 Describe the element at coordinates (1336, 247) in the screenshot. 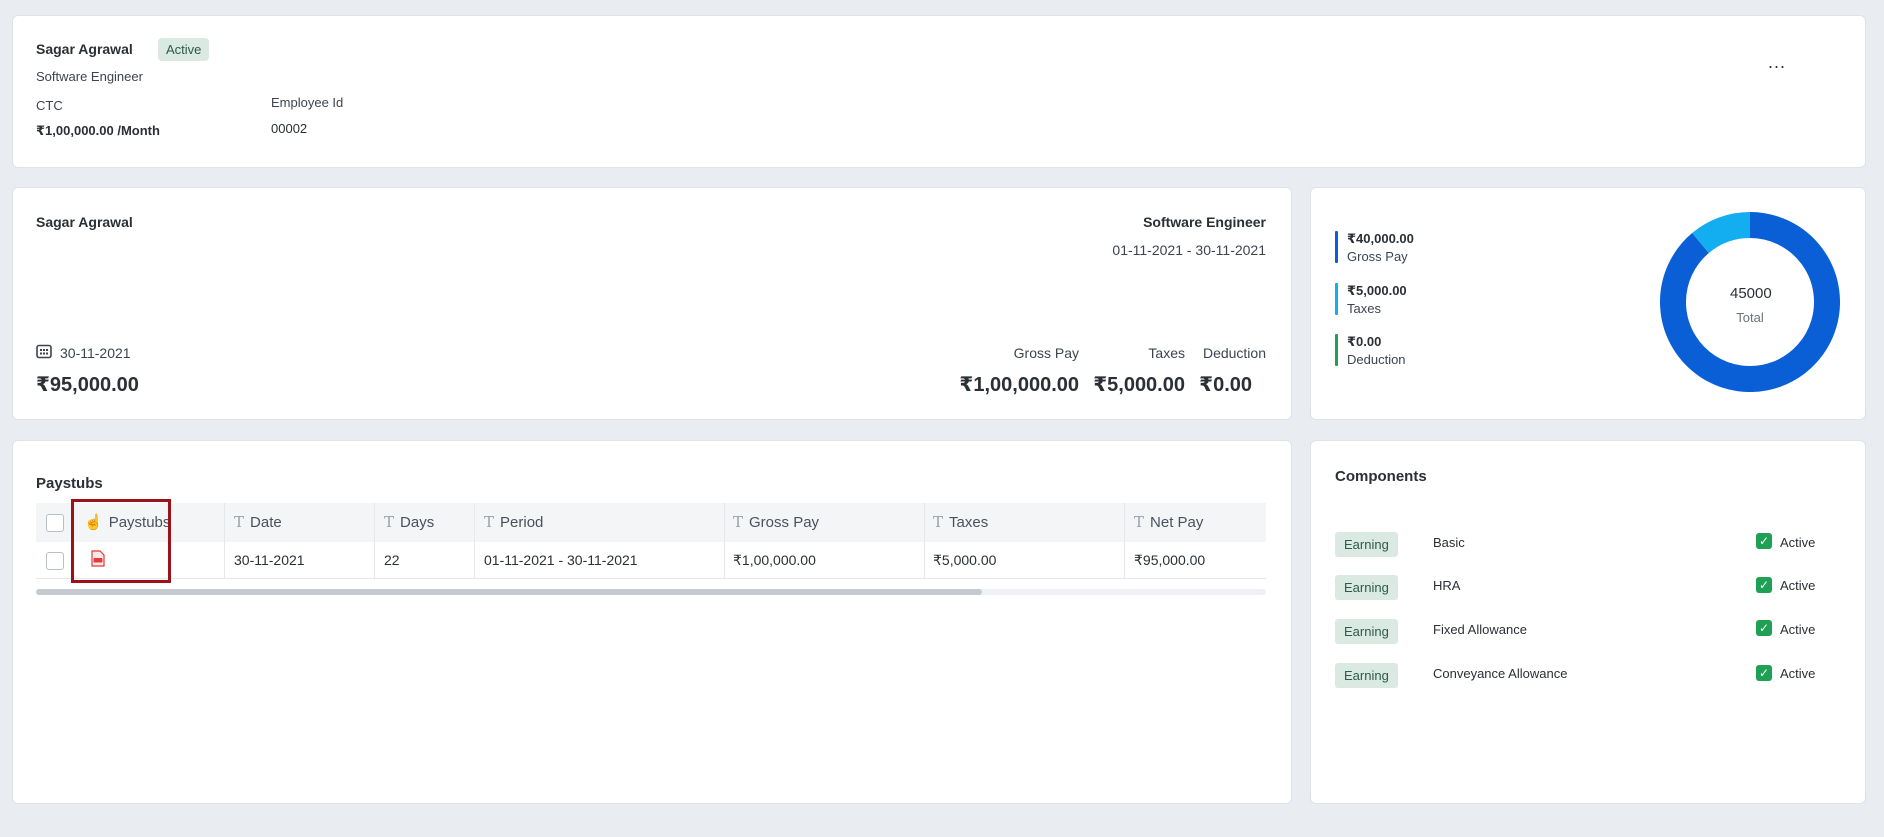

I see `legend-bar-gross-pay` at that location.